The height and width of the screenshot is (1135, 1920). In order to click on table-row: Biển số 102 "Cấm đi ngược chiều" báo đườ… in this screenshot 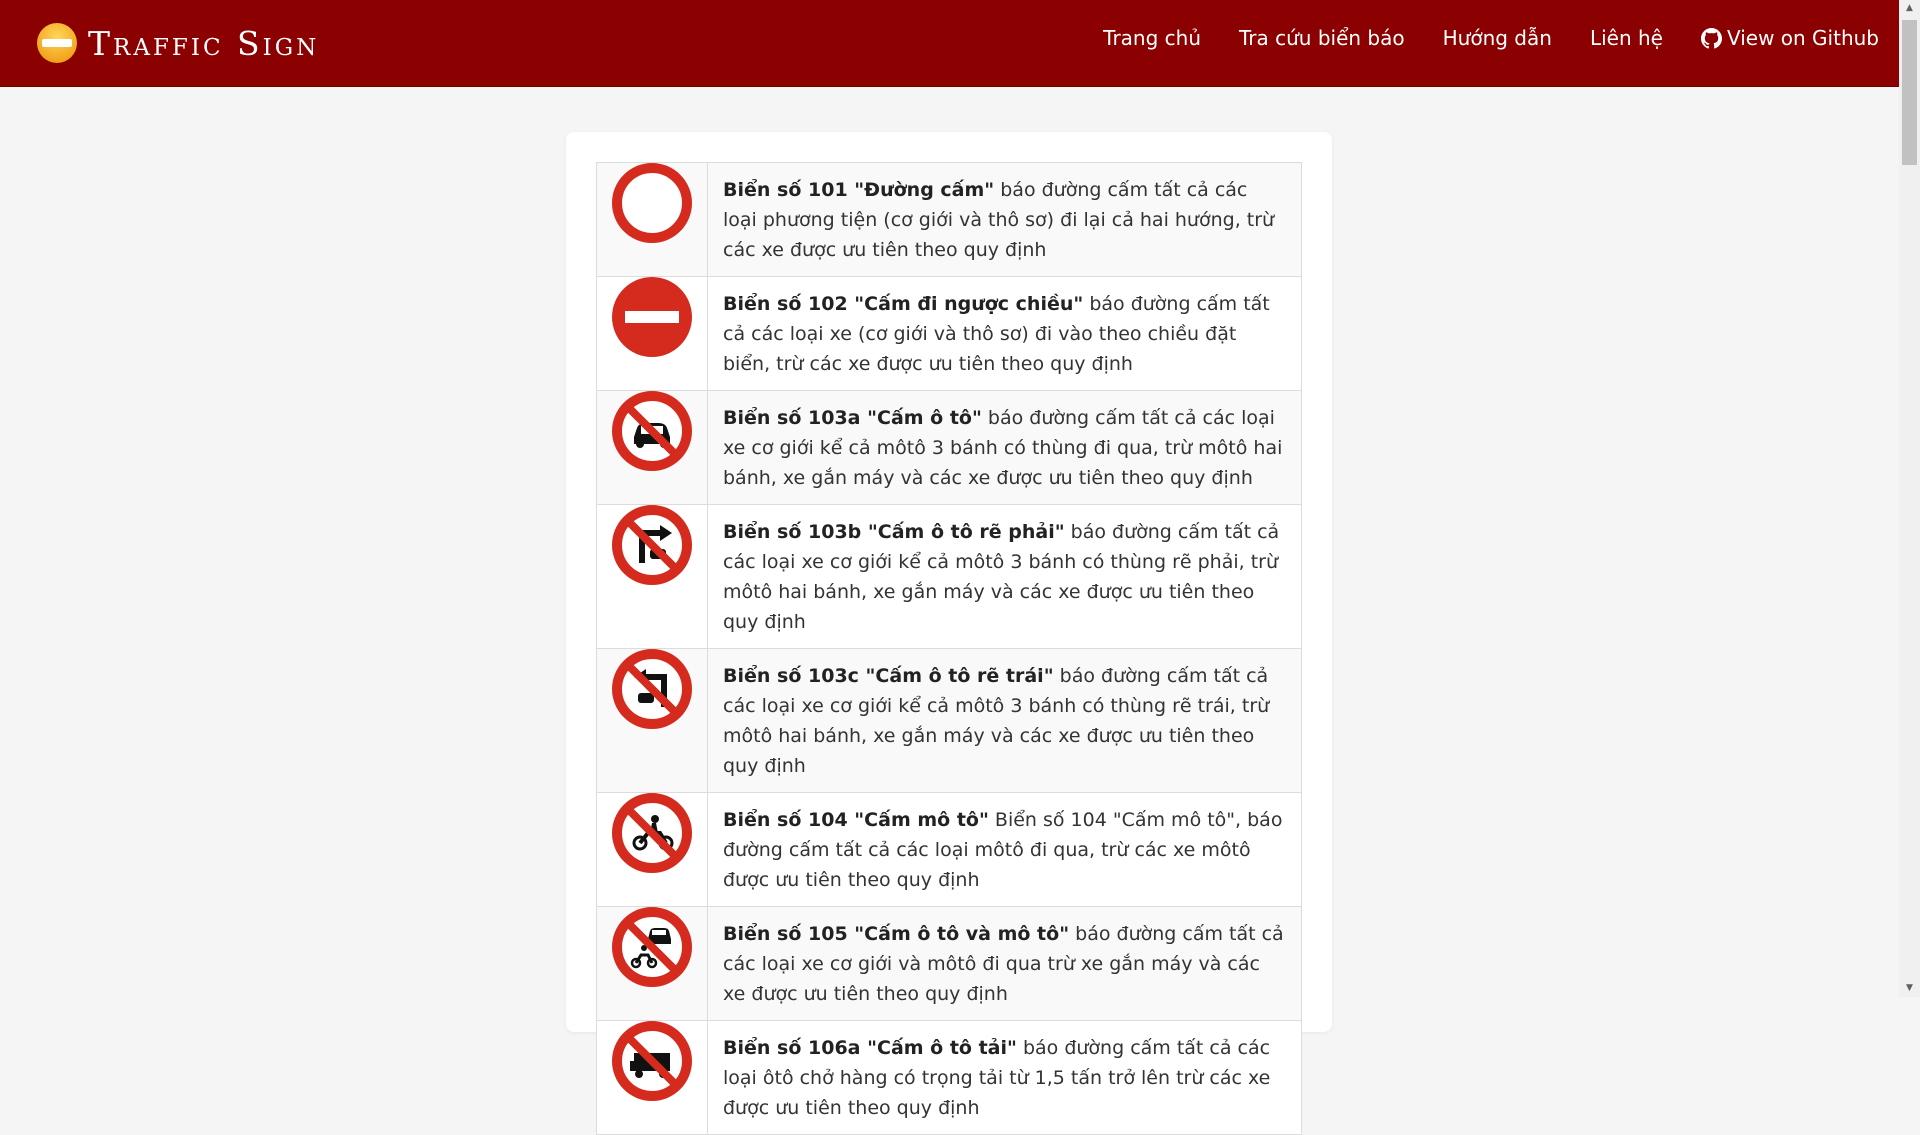, I will do `click(949, 333)`.